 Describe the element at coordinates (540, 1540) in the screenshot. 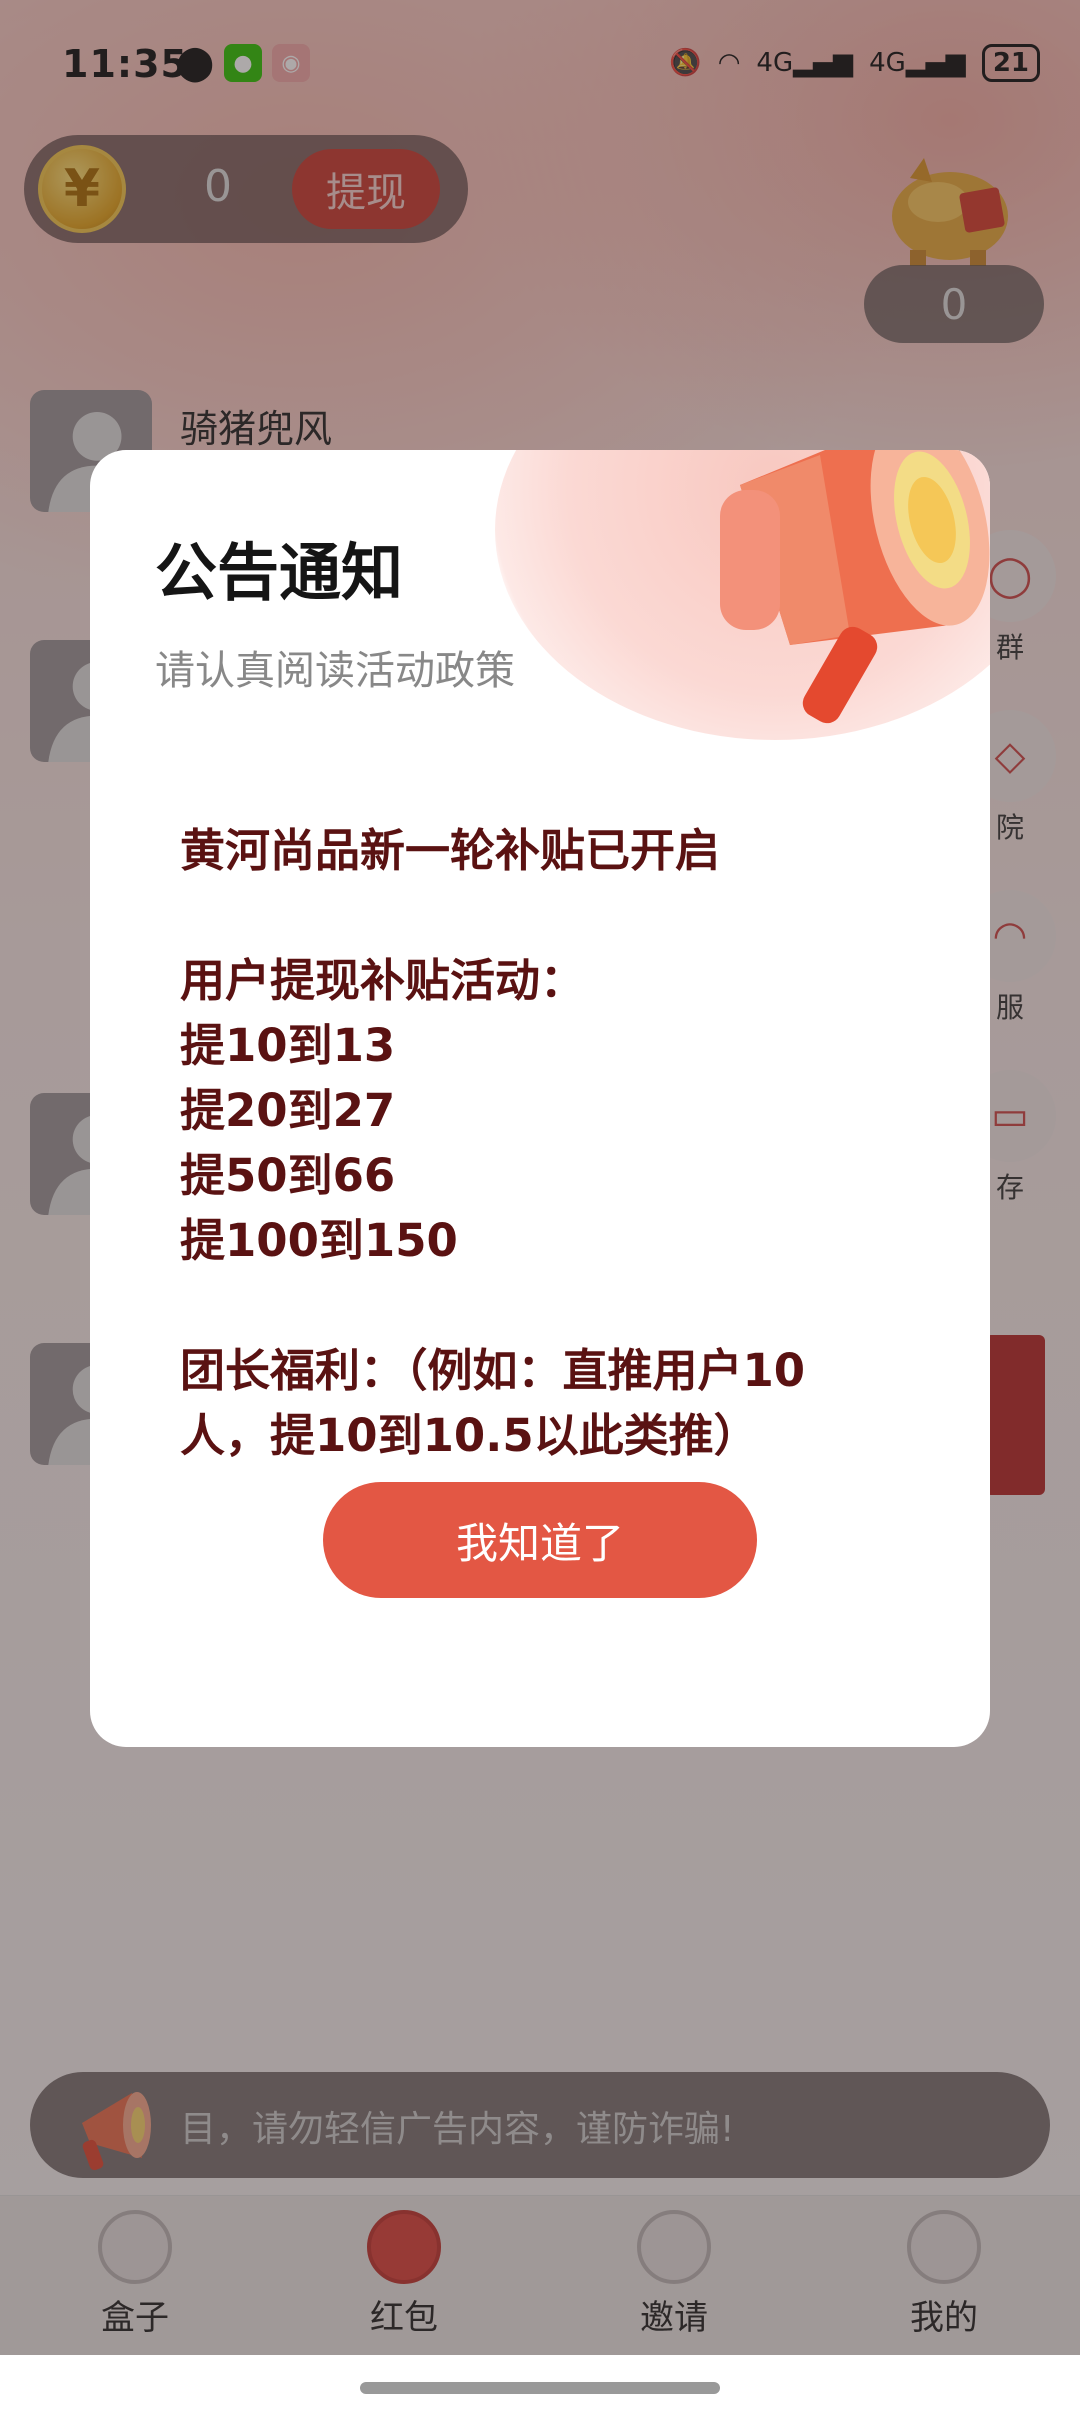

I see `acknowledge-button: 我知道了` at that location.